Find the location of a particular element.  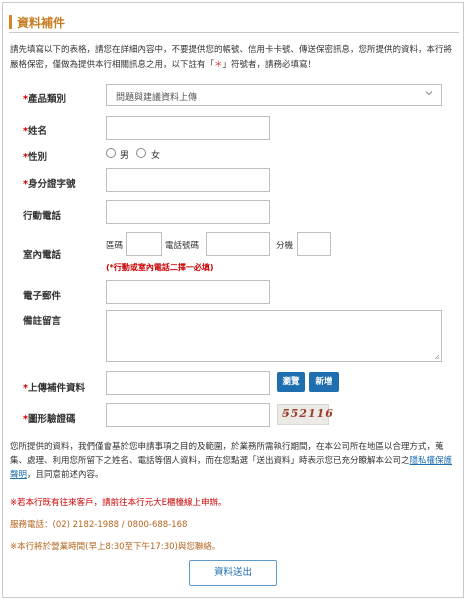

existing-customer-note: ※若本行既有往來客戶，請前往本行元大E櫃檯線上申辦。 is located at coordinates (118, 503).